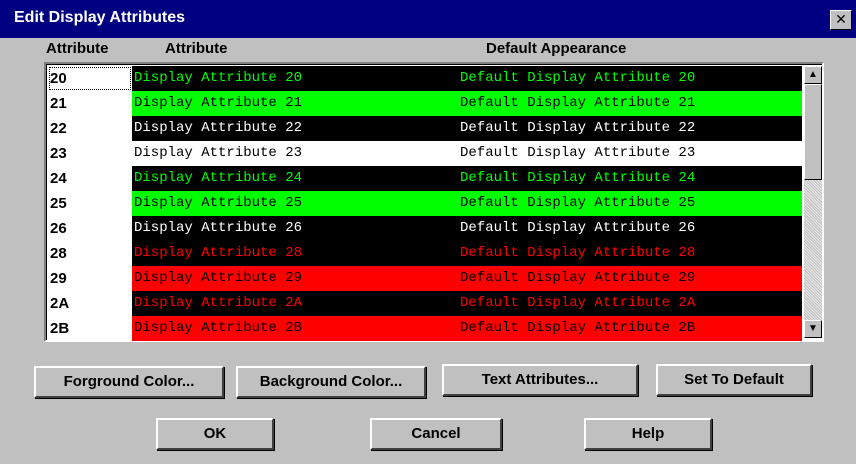 Image resolution: width=856 pixels, height=464 pixels. I want to click on attribute-name: Display Attribute 2B, so click(218, 328).